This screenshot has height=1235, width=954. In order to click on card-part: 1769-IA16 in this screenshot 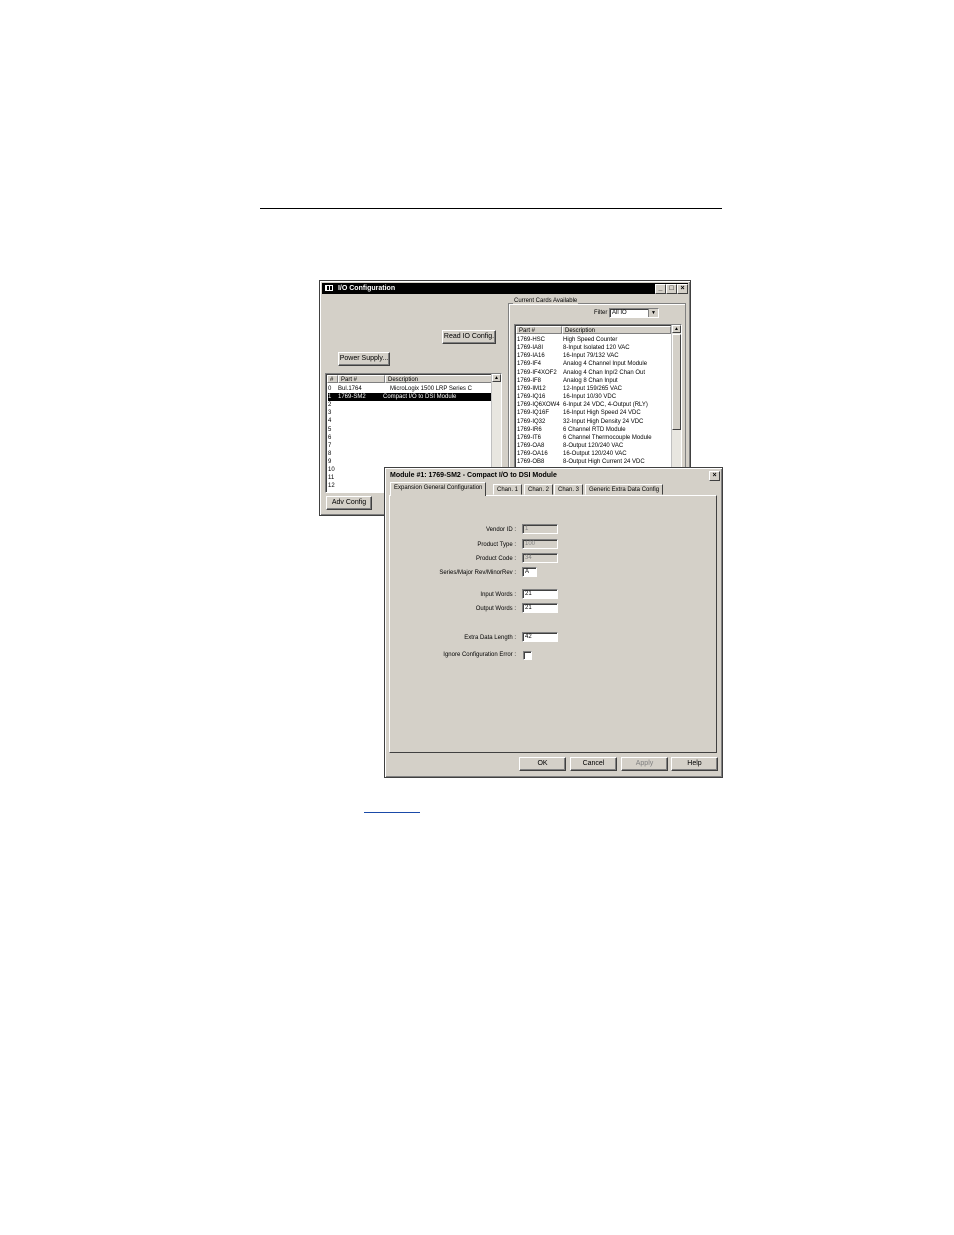, I will do `click(531, 356)`.